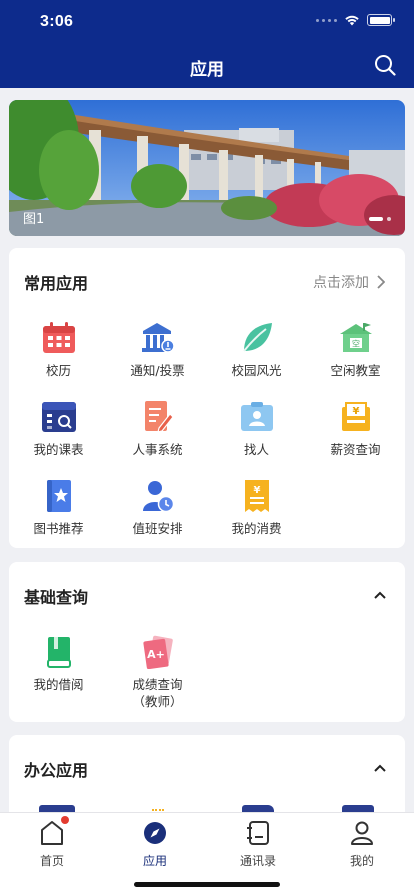 The image size is (414, 896). Describe the element at coordinates (257, 338) in the screenshot. I see `leaf-icon` at that location.